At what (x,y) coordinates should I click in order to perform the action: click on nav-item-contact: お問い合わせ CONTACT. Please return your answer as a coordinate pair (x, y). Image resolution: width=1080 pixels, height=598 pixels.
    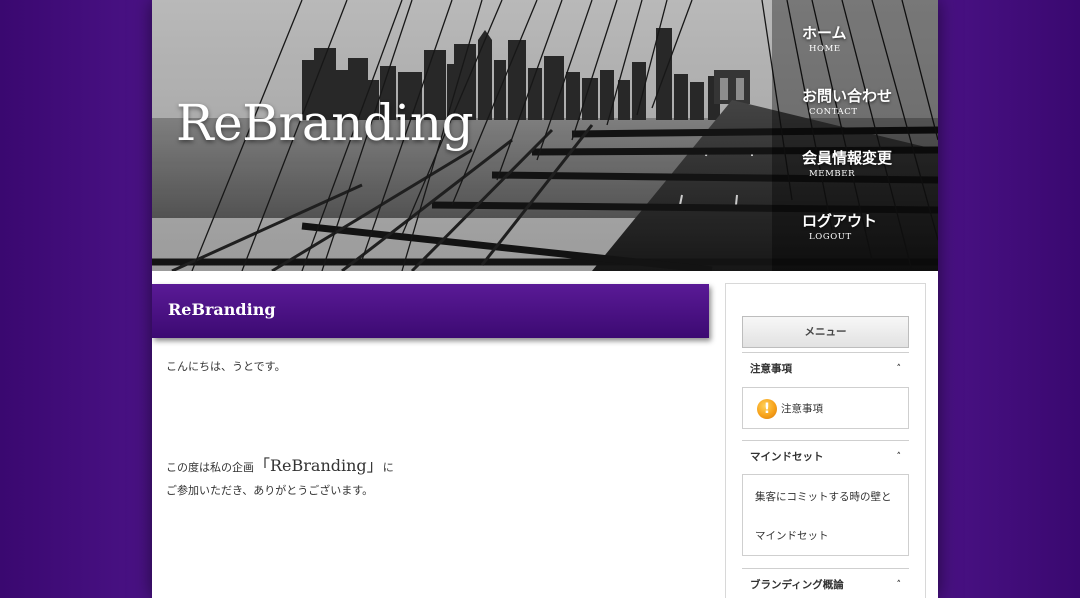
    Looking at the image, I should click on (847, 101).